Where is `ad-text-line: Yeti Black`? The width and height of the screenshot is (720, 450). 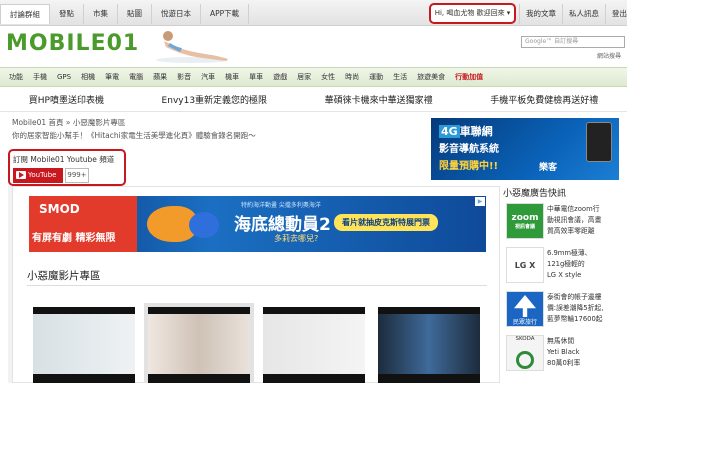
ad-text-line: Yeti Black is located at coordinates (563, 352).